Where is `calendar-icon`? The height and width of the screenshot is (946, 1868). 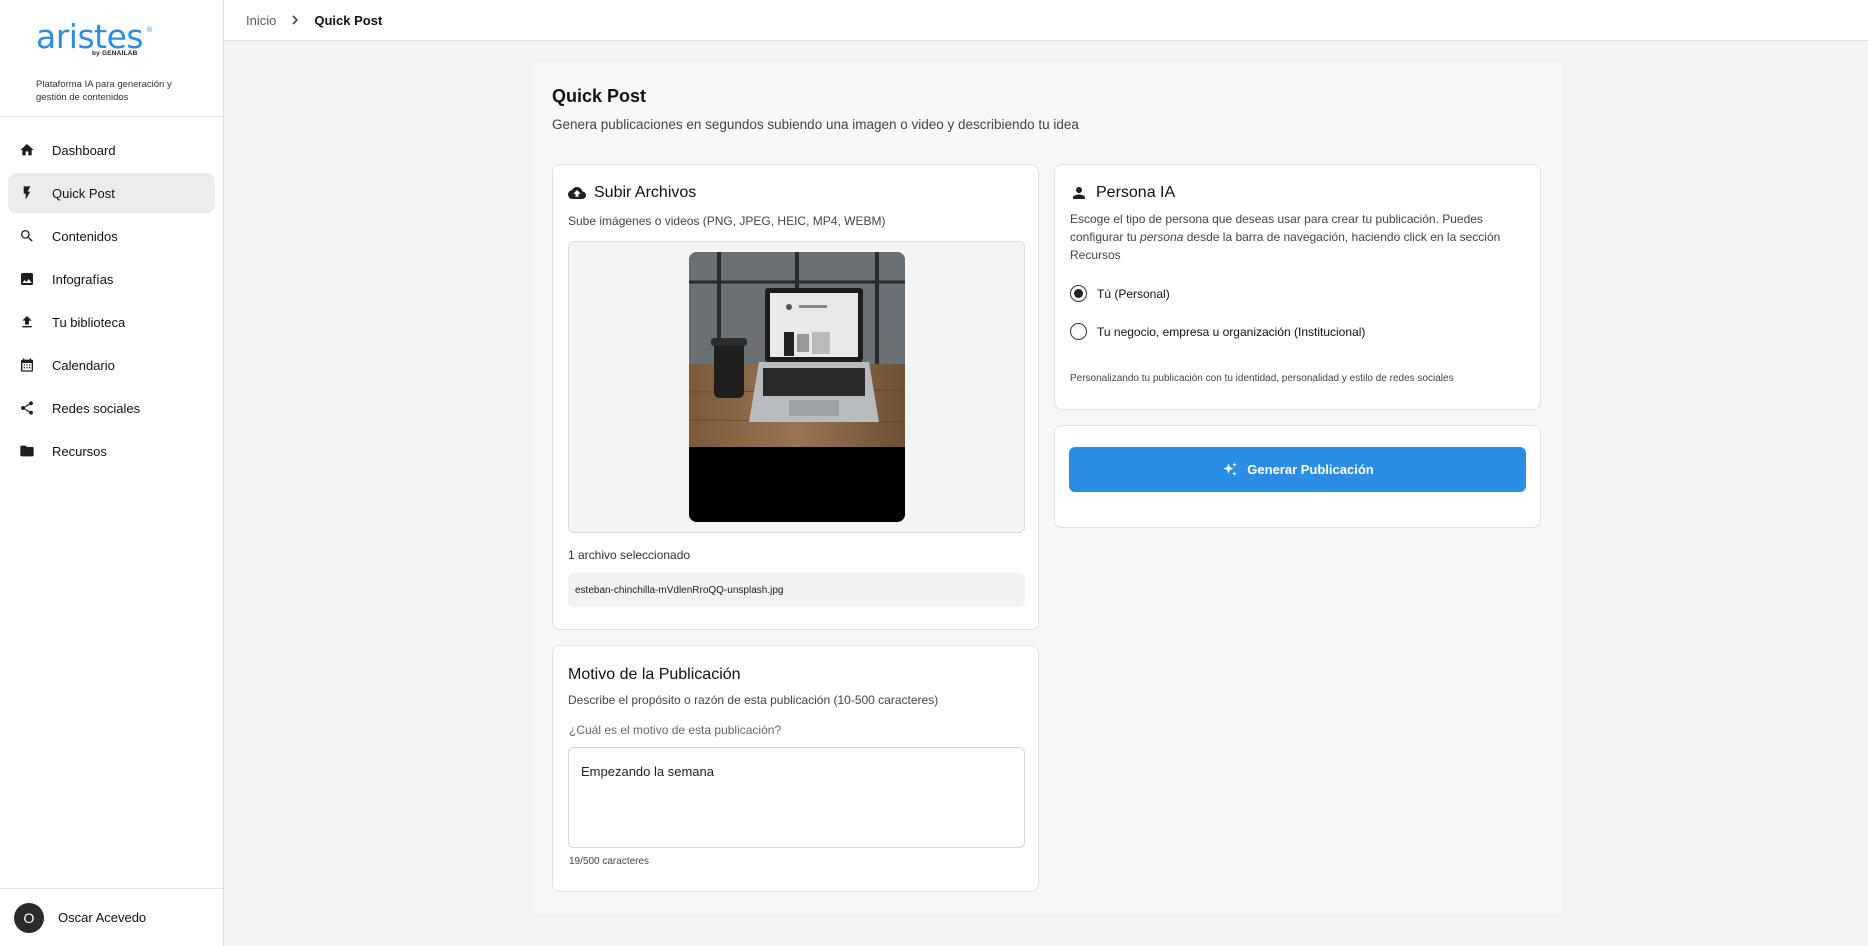
calendar-icon is located at coordinates (27, 365).